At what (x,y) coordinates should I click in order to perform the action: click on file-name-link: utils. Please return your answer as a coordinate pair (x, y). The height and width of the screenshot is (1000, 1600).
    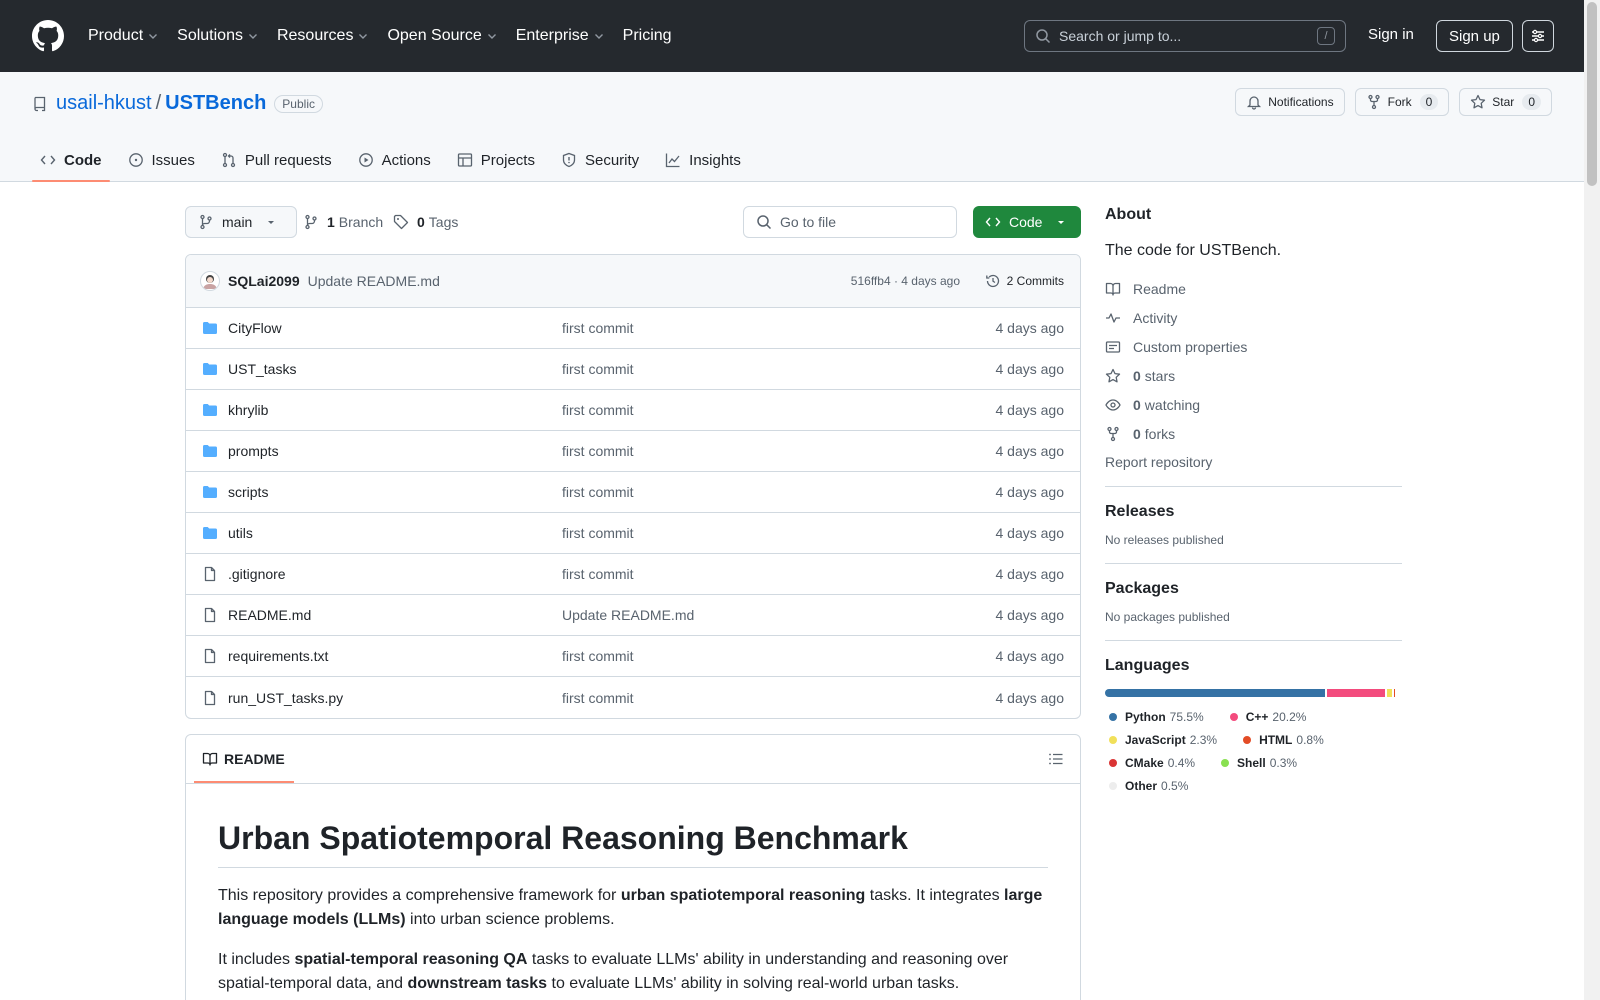
    Looking at the image, I should click on (395, 533).